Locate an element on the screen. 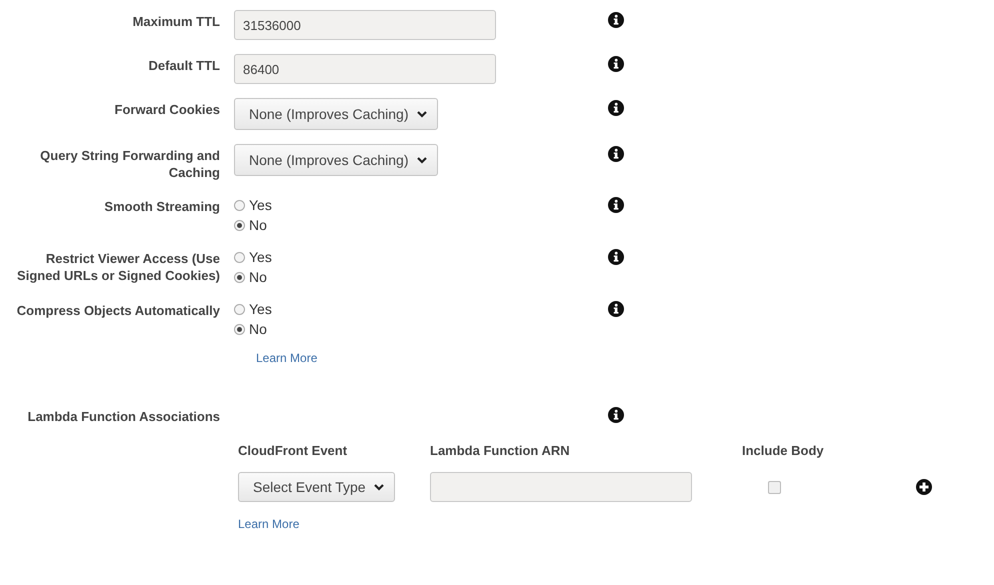 The height and width of the screenshot is (585, 994). field-label: Forward Cookies is located at coordinates (167, 110).